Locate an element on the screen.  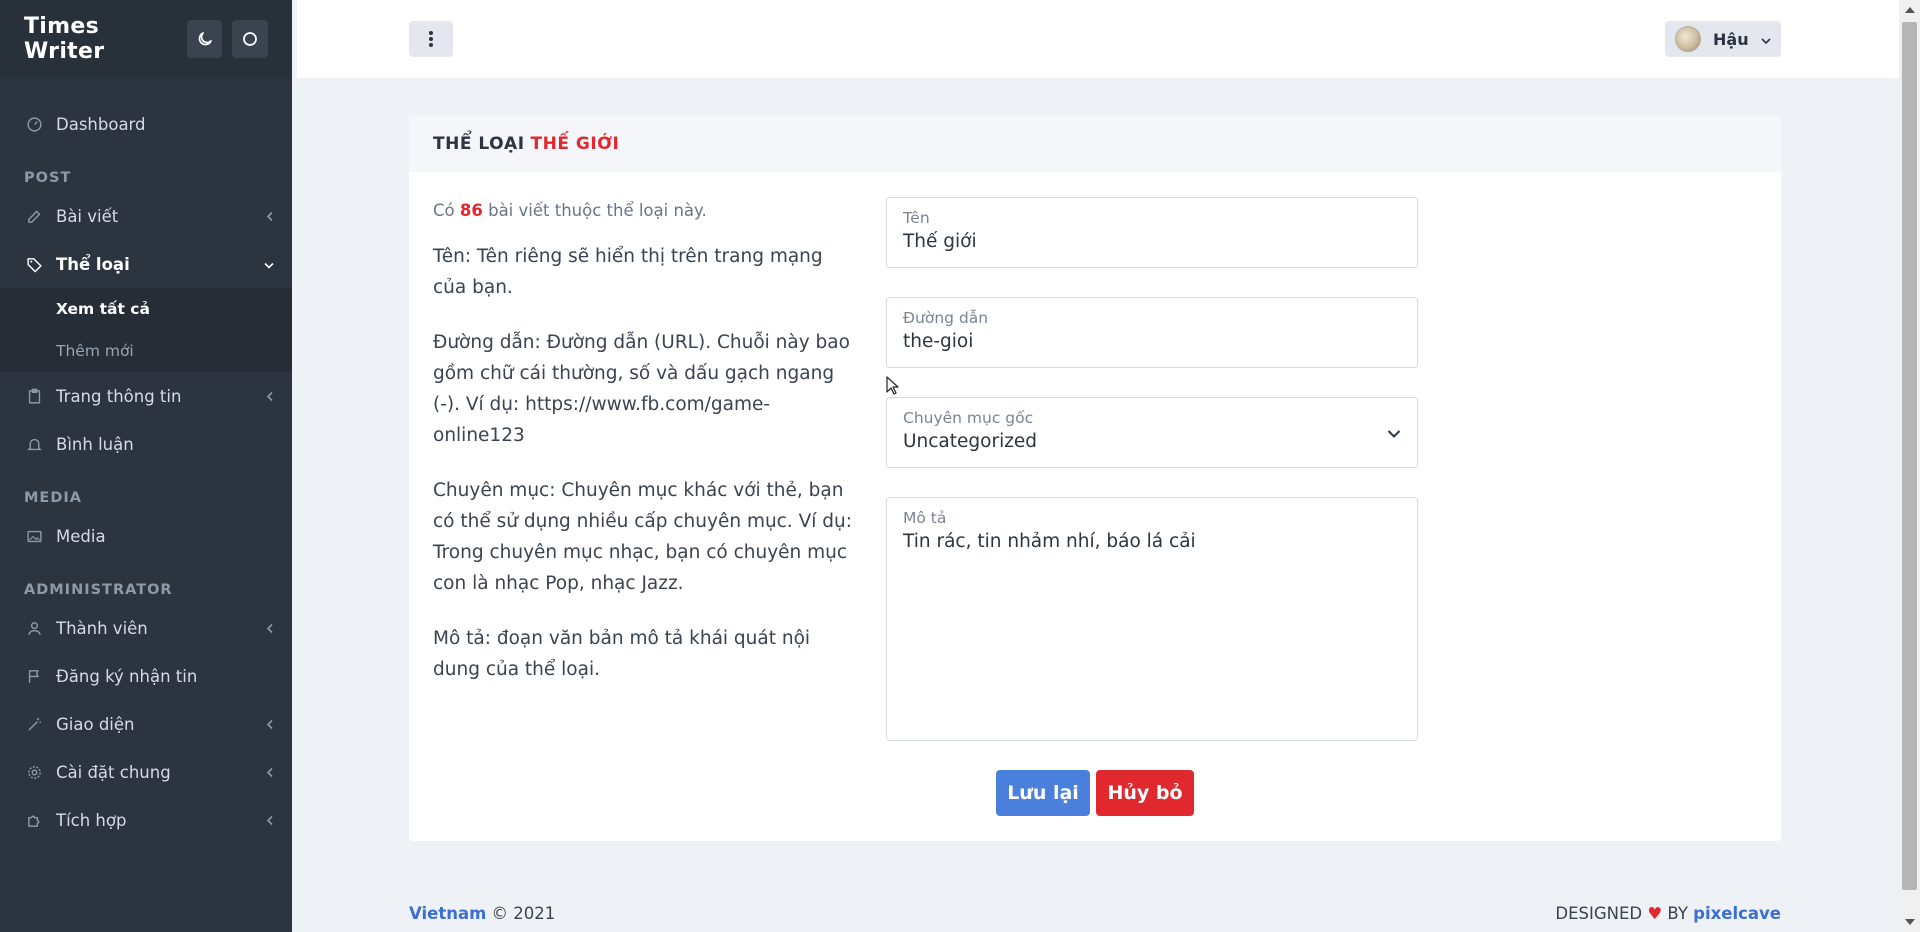
more-options-button is located at coordinates (431, 39).